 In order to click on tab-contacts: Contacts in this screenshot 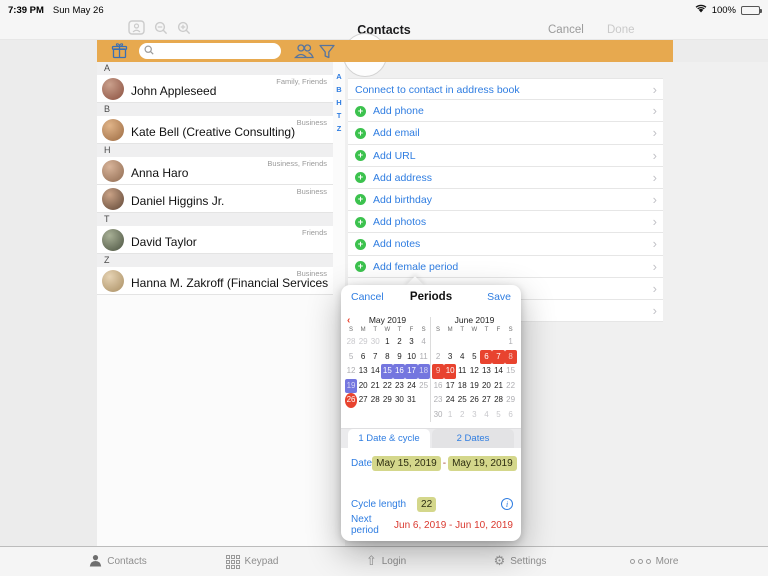, I will do `click(118, 561)`.